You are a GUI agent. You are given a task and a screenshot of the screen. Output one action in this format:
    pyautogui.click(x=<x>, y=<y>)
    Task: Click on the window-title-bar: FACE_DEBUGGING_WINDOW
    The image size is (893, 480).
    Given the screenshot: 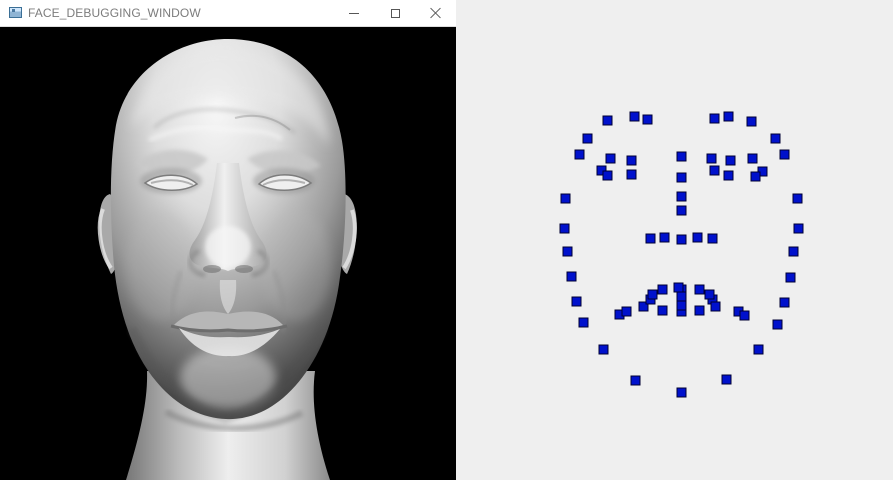 What is the action you would take?
    pyautogui.click(x=228, y=13)
    